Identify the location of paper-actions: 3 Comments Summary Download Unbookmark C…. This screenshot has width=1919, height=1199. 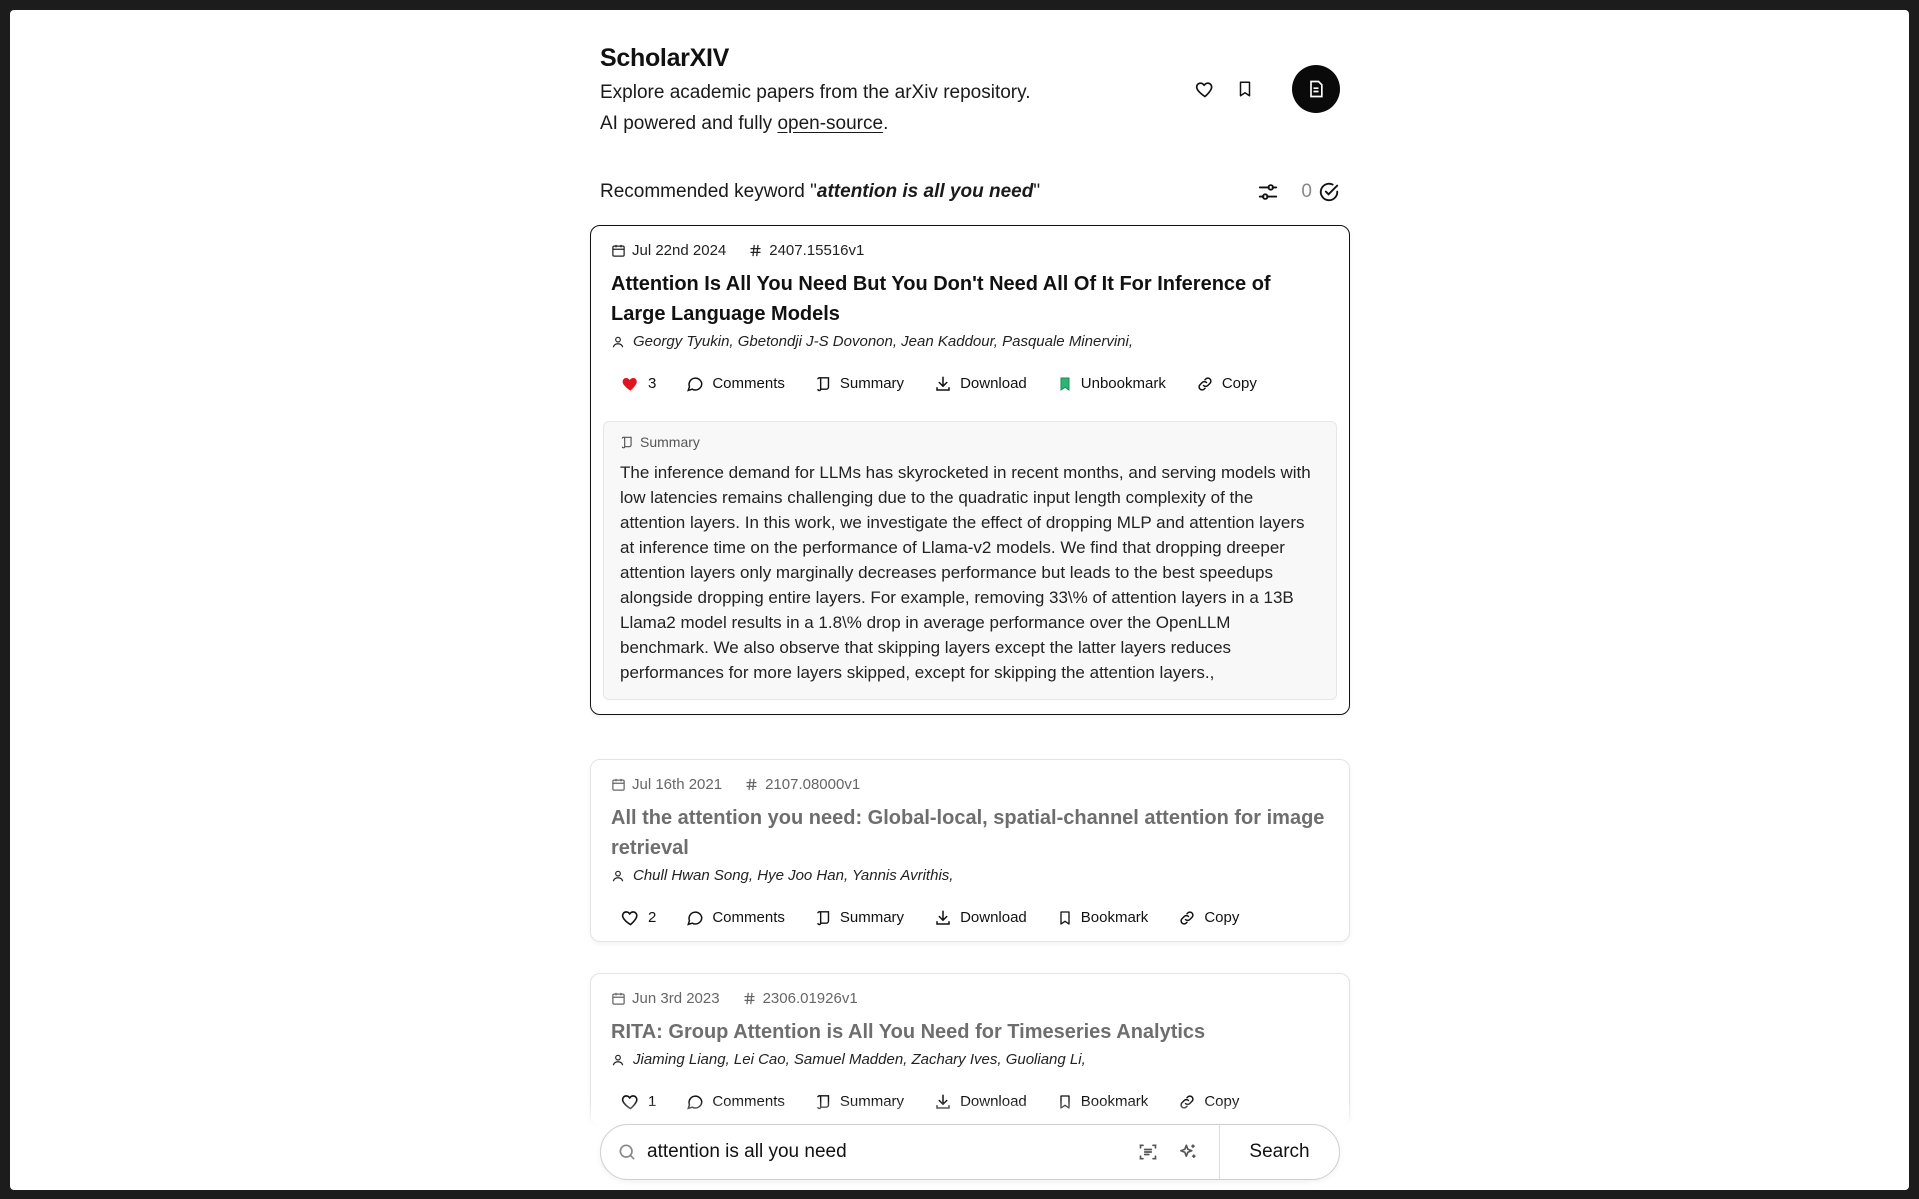
(970, 383).